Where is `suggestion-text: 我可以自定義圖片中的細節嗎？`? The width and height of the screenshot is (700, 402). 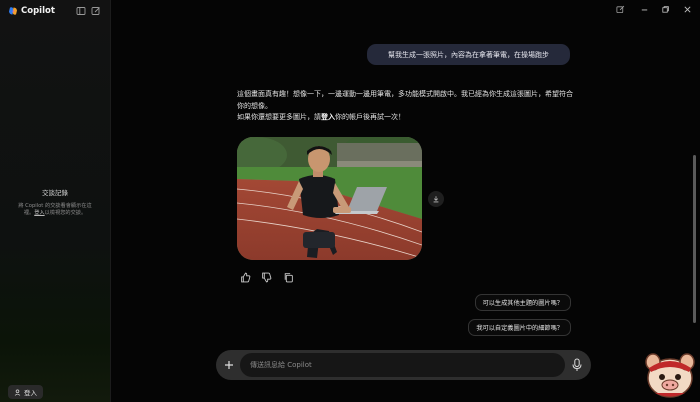
suggestion-text: 我可以自定義圖片中的細節嗎？ is located at coordinates (519, 328).